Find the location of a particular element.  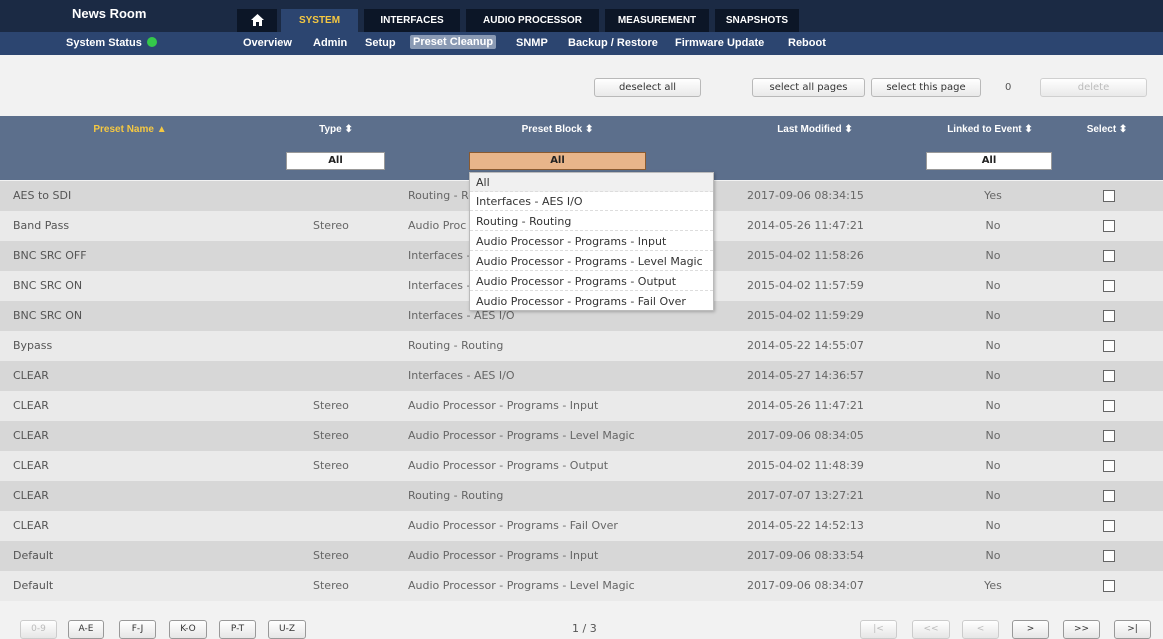

select-this-page-button: select this page is located at coordinates (926, 87).